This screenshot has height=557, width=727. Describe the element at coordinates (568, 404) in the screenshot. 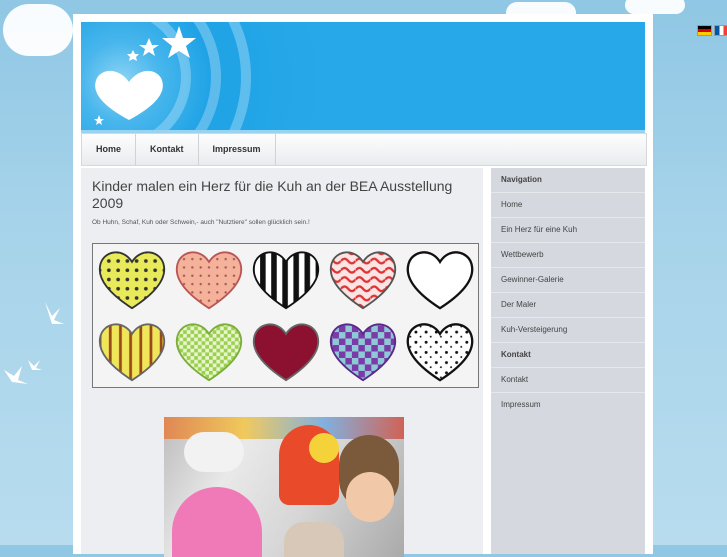

I see `sidebar-item-impressum: Impressum` at that location.